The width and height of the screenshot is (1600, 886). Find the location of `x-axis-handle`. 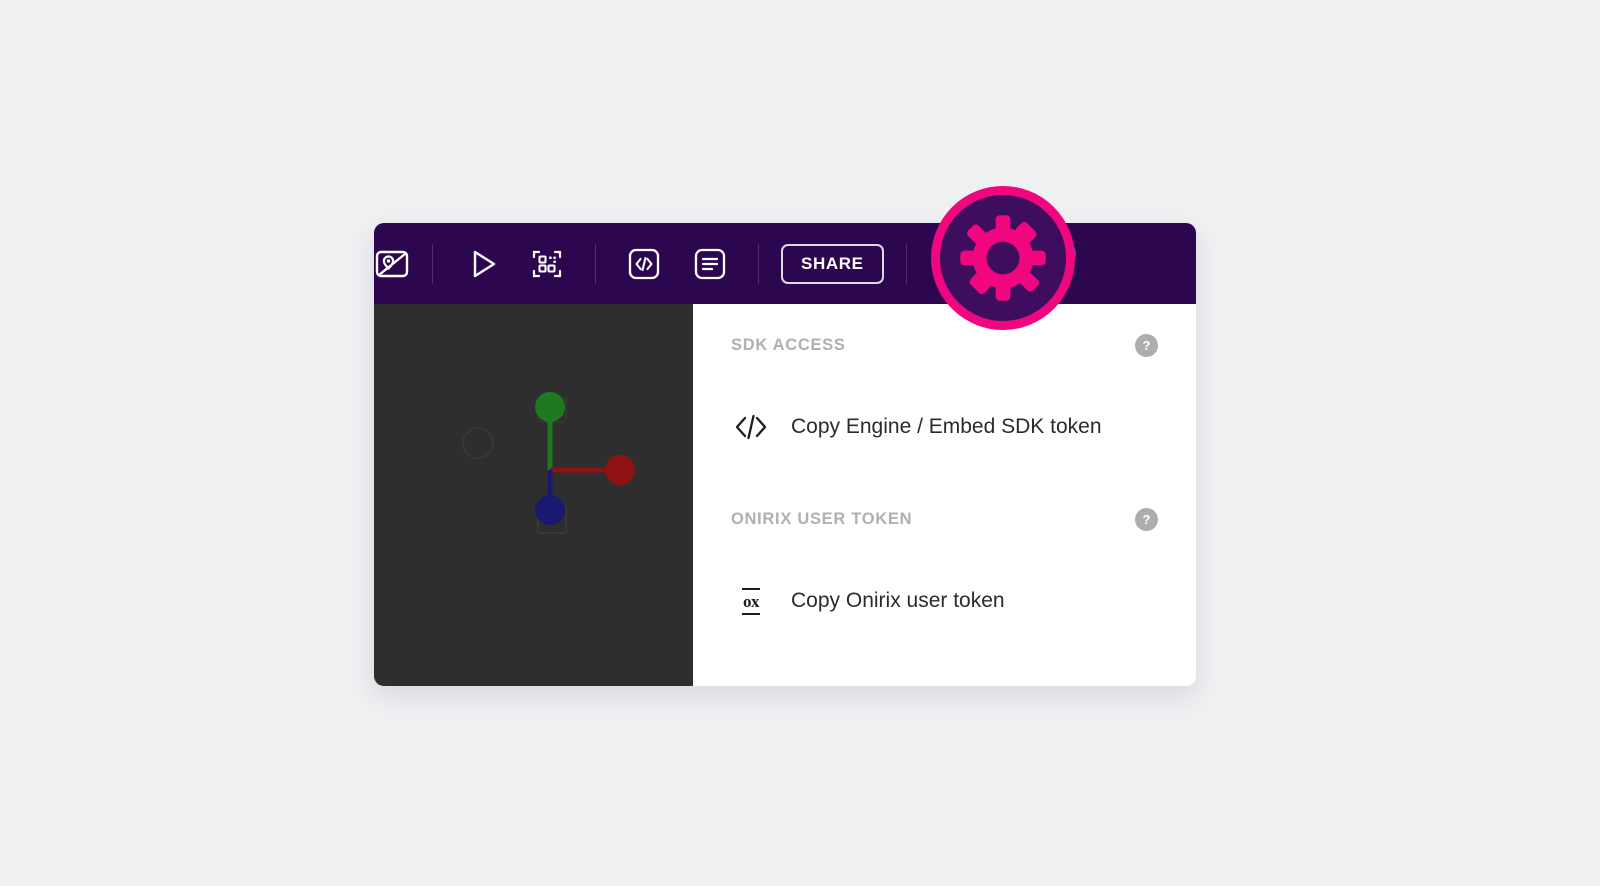

x-axis-handle is located at coordinates (620, 470).